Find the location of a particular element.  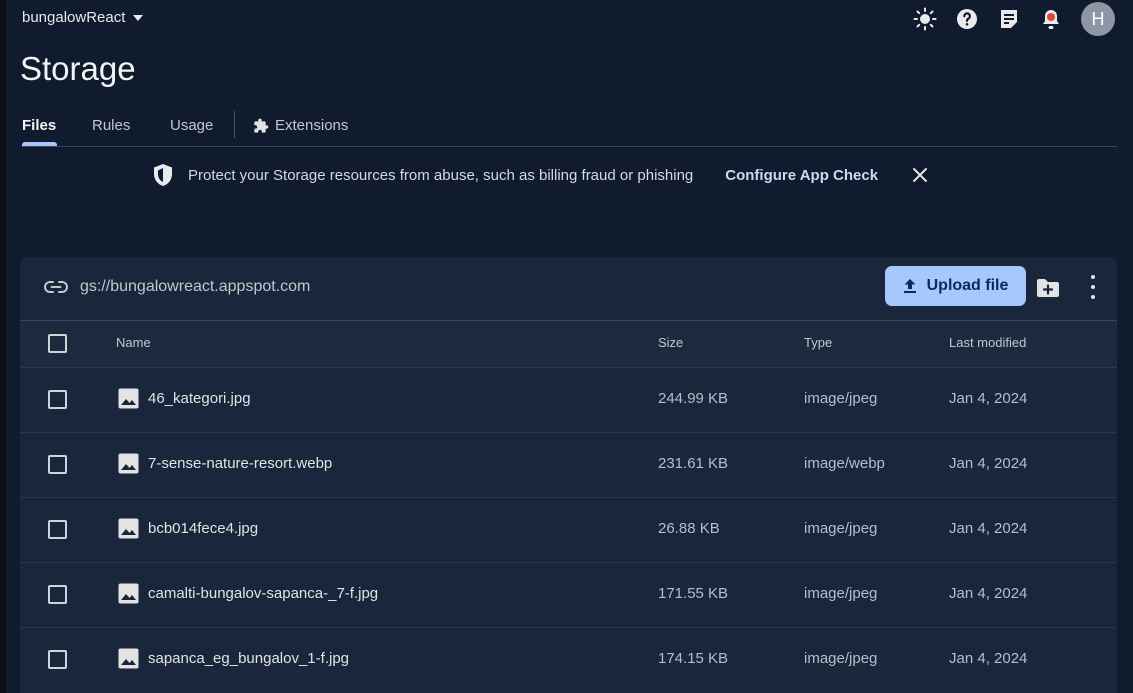

brightness-icon is located at coordinates (925, 19).